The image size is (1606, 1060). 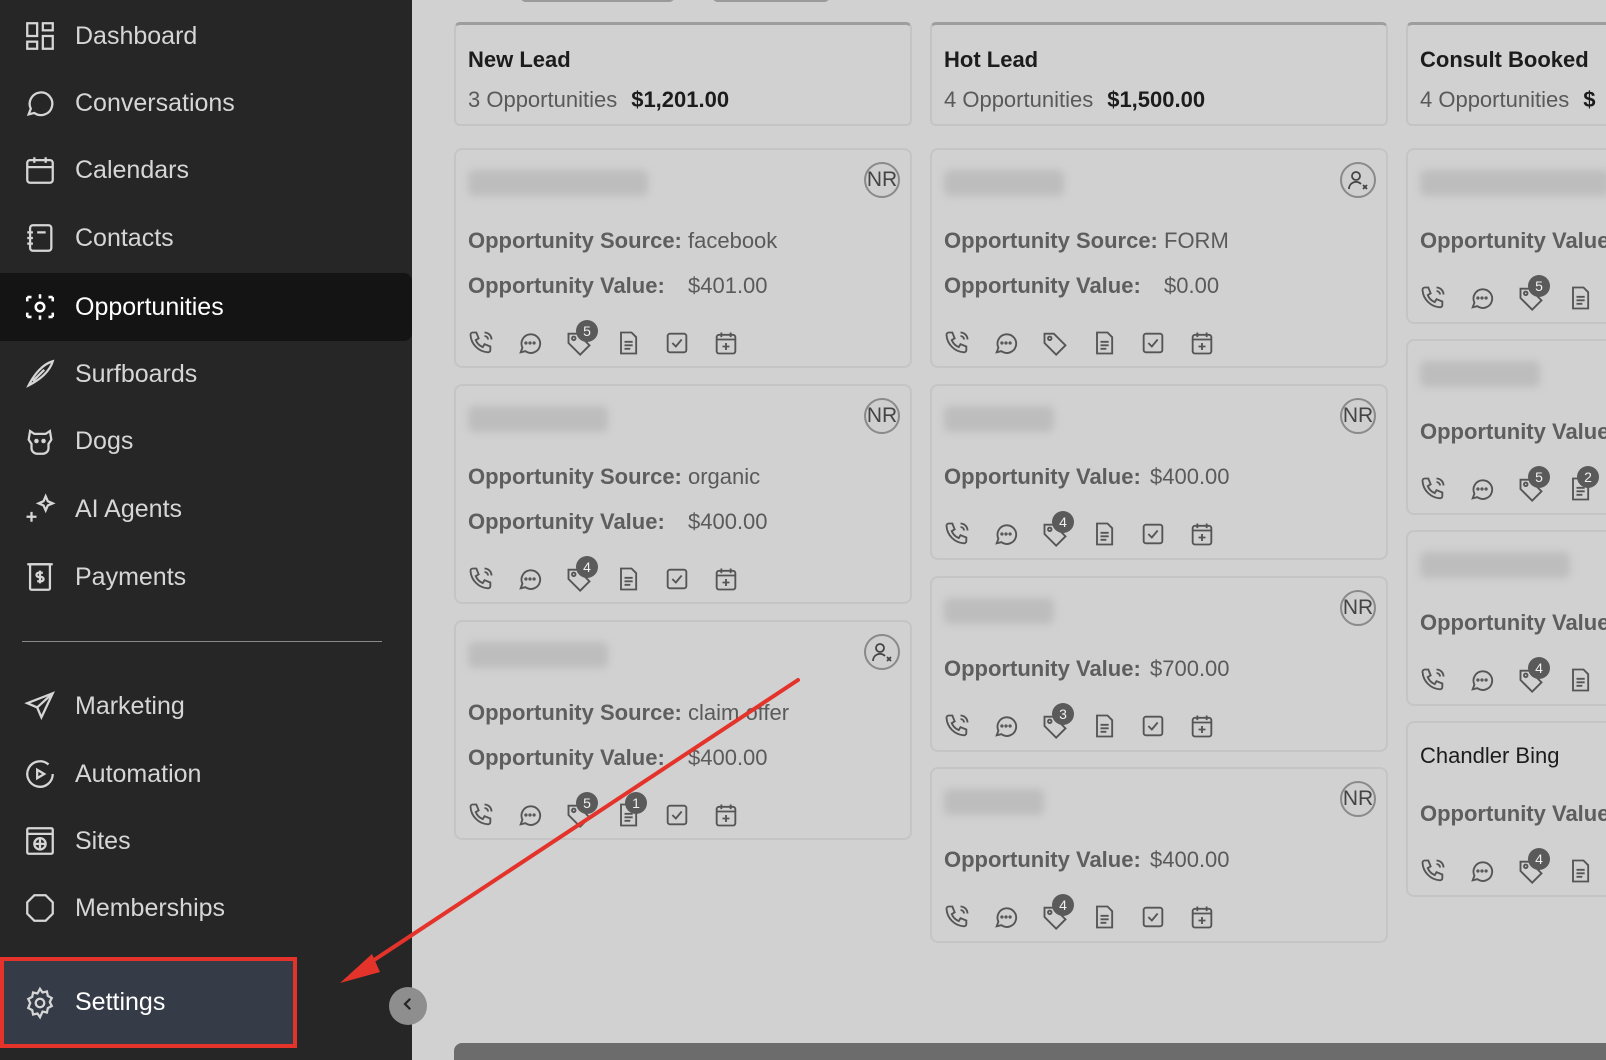 What do you see at coordinates (206, 103) in the screenshot?
I see `sidebar-item-conversations: Conversations` at bounding box center [206, 103].